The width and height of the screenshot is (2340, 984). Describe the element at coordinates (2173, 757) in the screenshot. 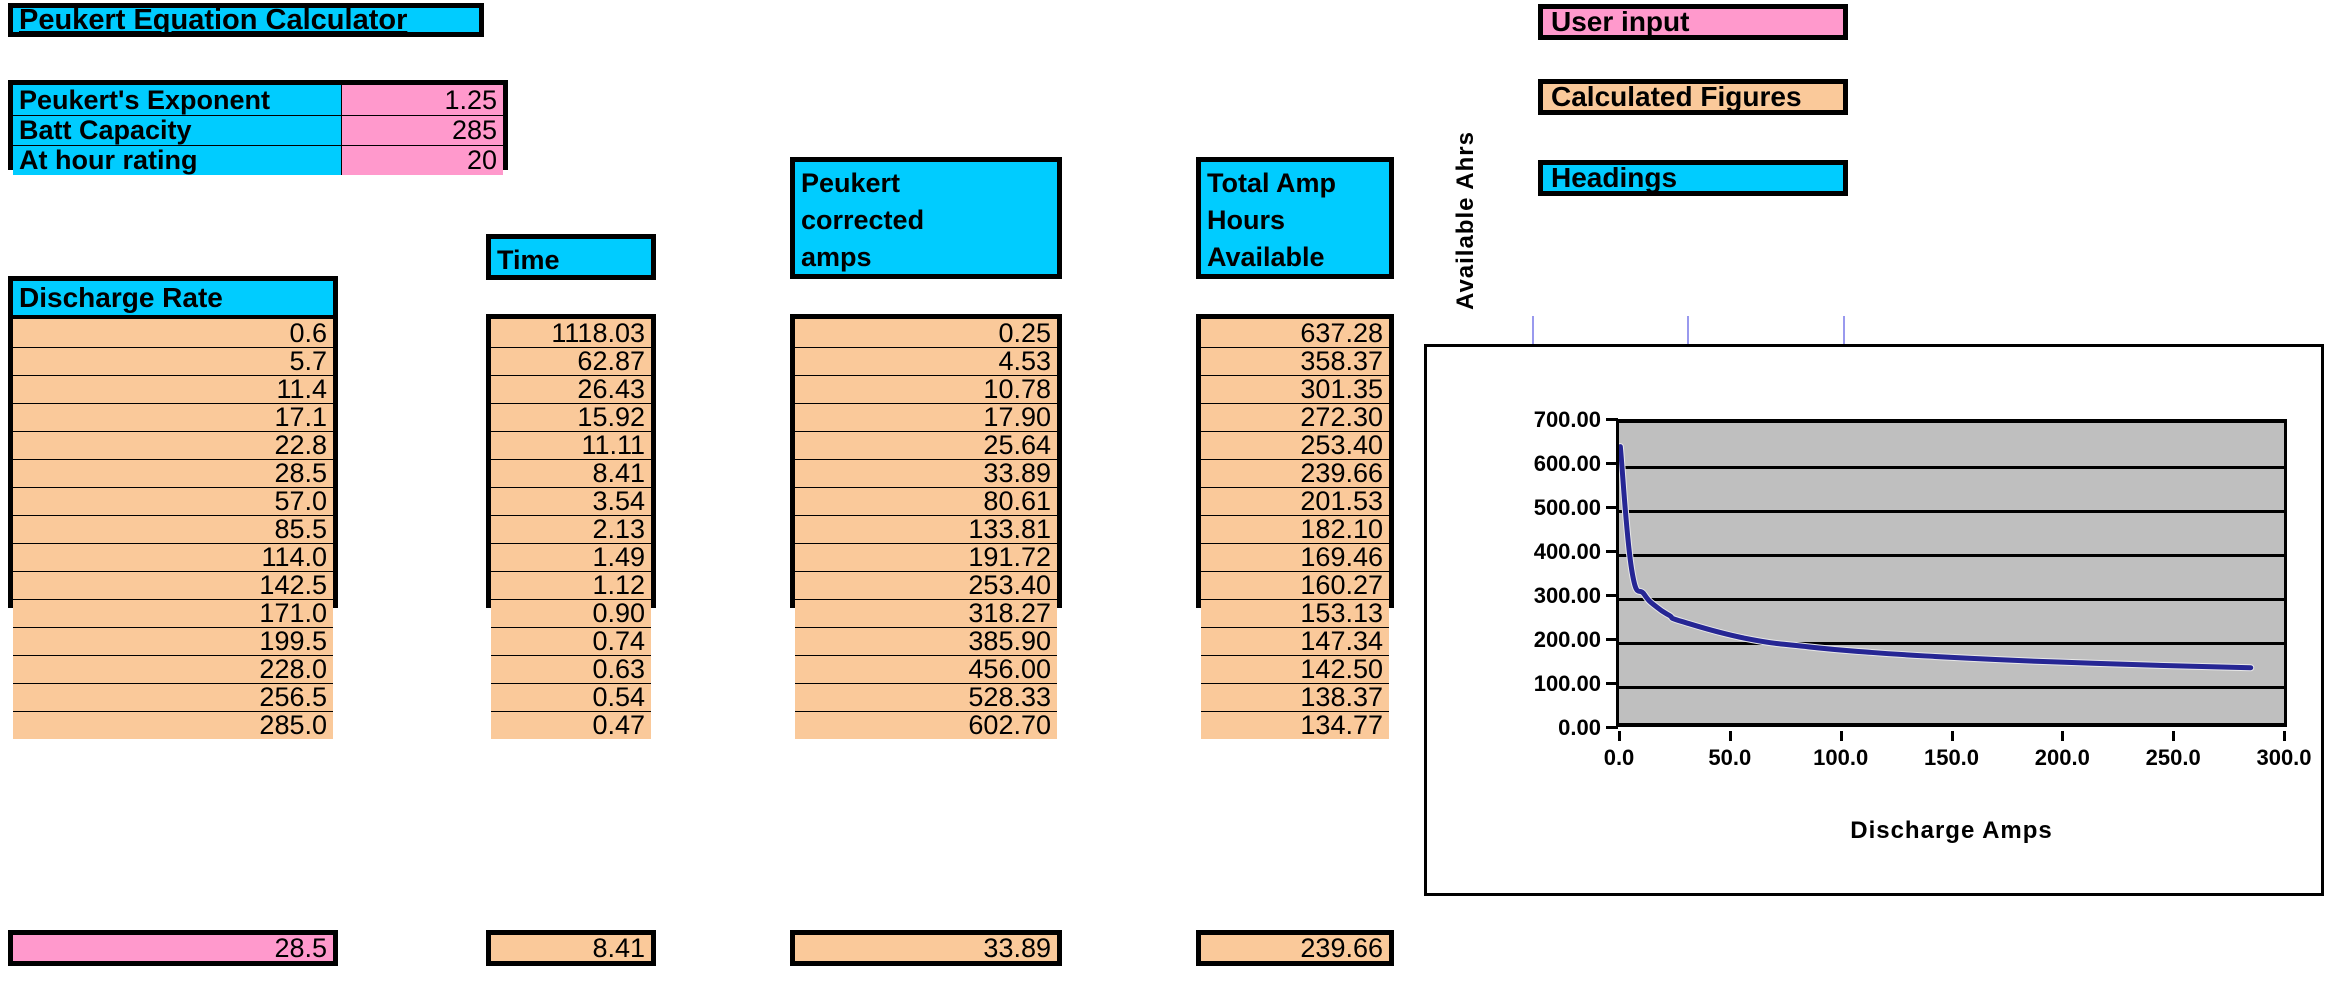

I see `chart-x-tick-label: 250.0` at that location.